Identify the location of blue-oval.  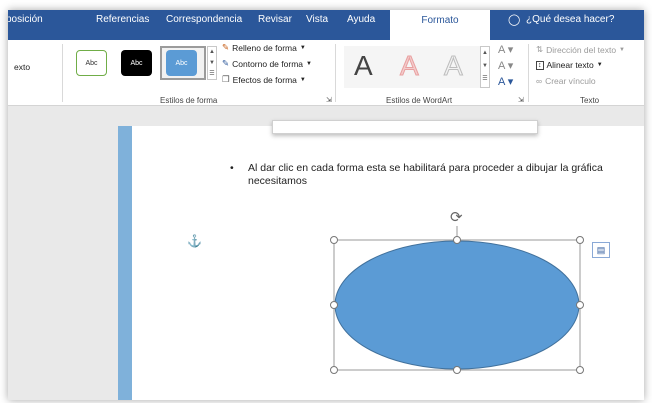
(457, 305).